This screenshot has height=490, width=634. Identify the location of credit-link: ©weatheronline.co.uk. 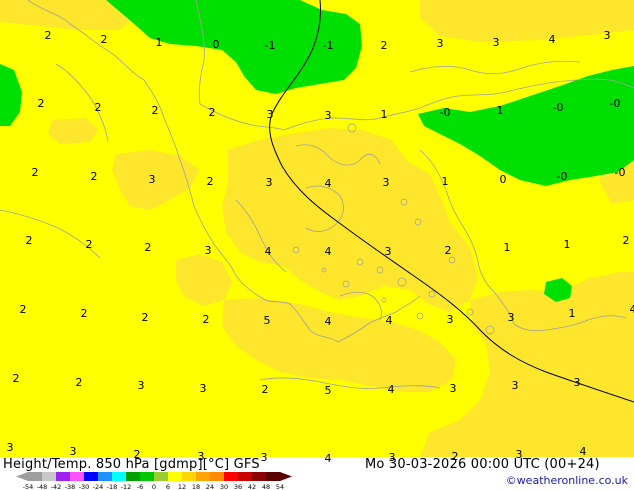
(567, 480).